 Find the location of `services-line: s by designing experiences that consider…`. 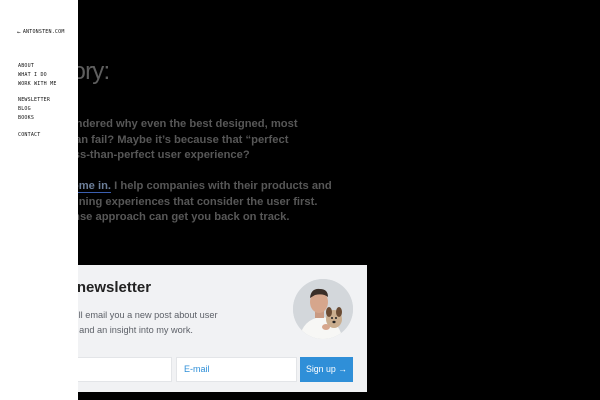

services-line: s by designing experiences that consider… is located at coordinates (171, 201).